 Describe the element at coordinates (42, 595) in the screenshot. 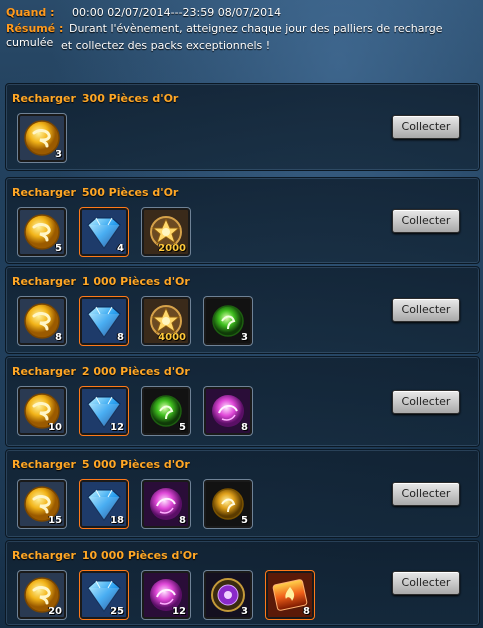

I see `reward-slot: 20` at that location.